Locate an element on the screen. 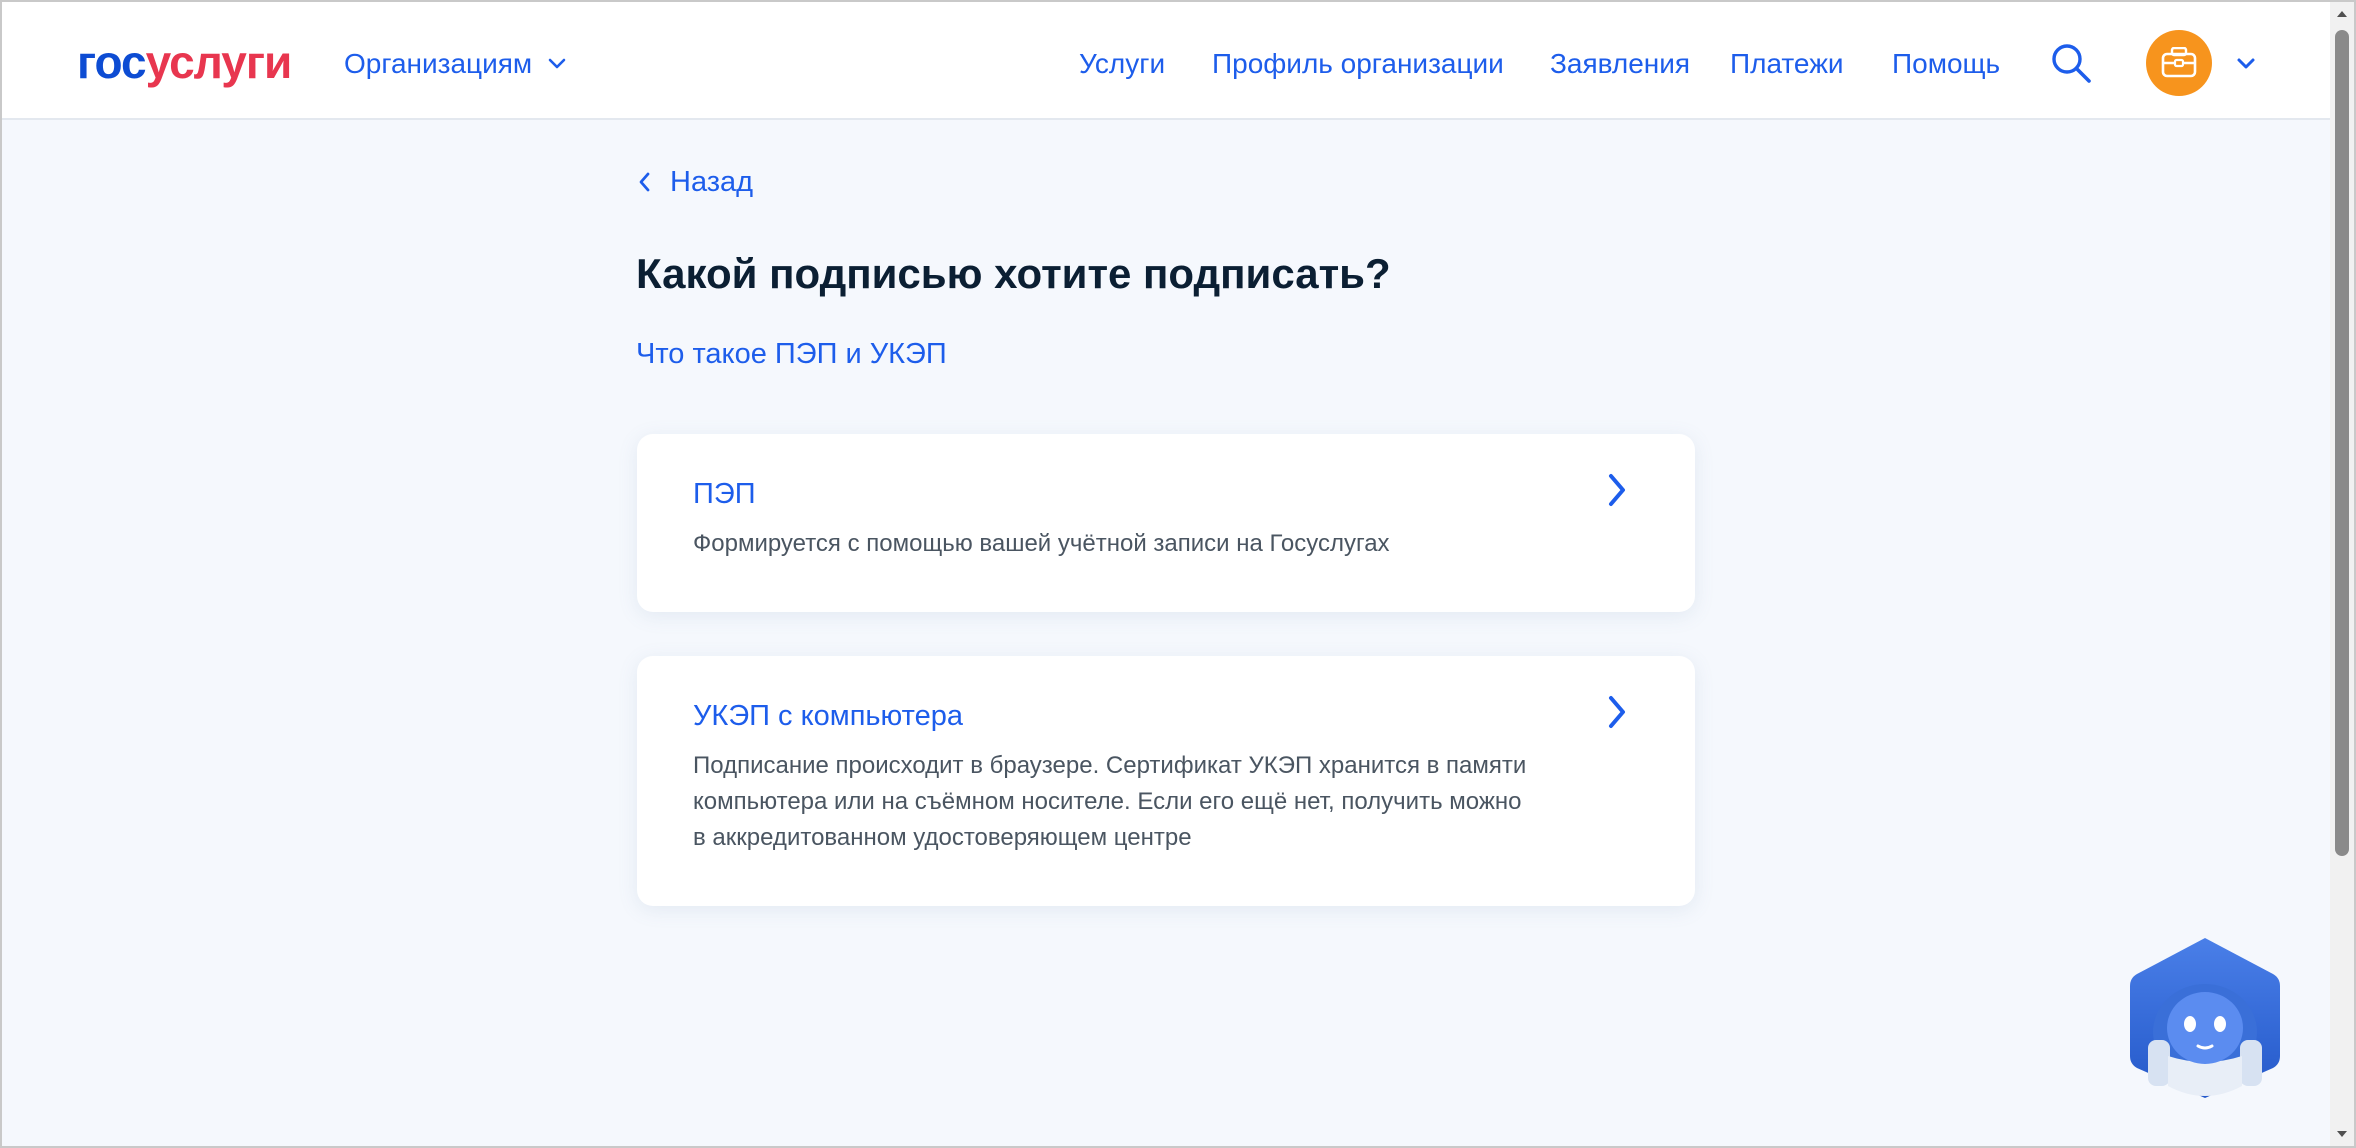  back-link-label: Назад is located at coordinates (712, 181).